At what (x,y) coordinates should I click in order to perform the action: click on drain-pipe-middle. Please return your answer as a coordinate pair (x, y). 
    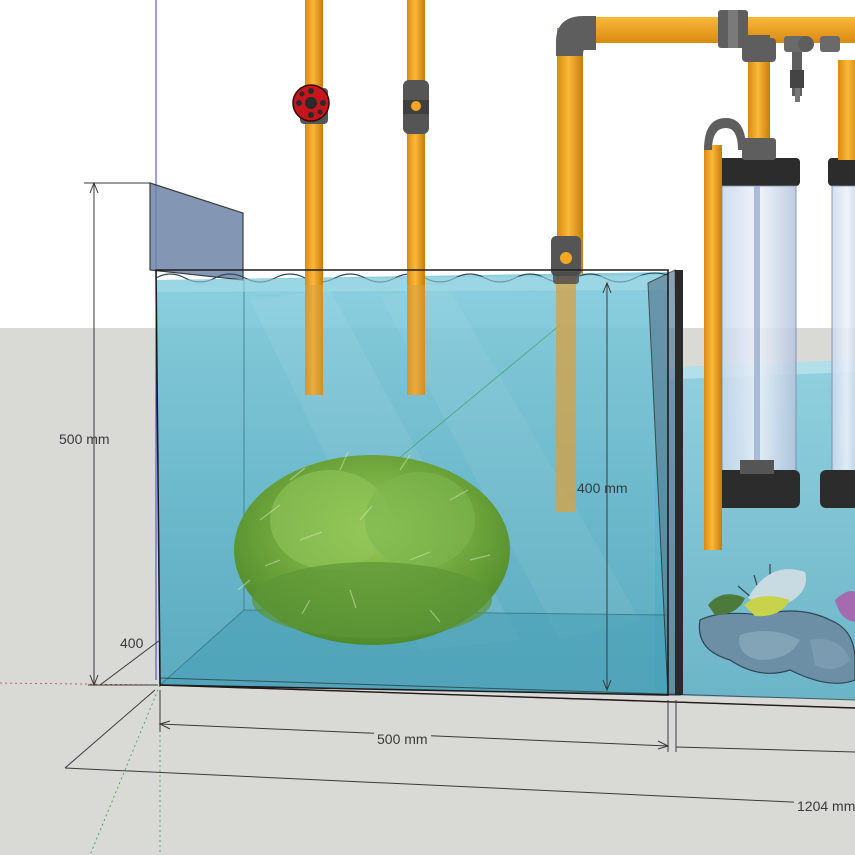
    Looking at the image, I should click on (416, 197).